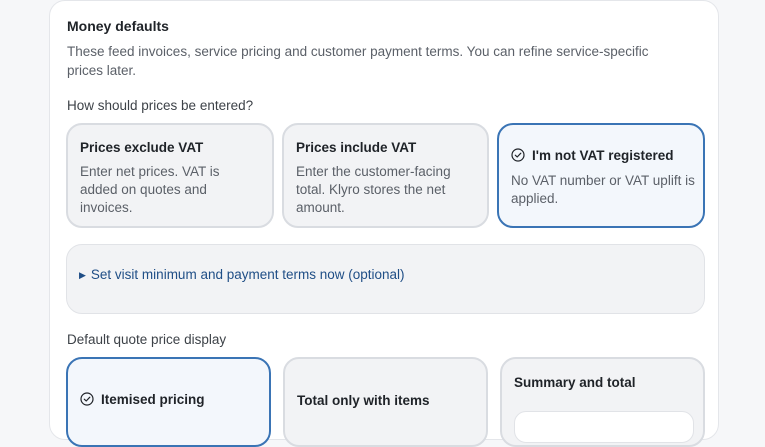 Image resolution: width=765 pixels, height=447 pixels. What do you see at coordinates (153, 399) in the screenshot?
I see `option-title: Itemised pricing` at bounding box center [153, 399].